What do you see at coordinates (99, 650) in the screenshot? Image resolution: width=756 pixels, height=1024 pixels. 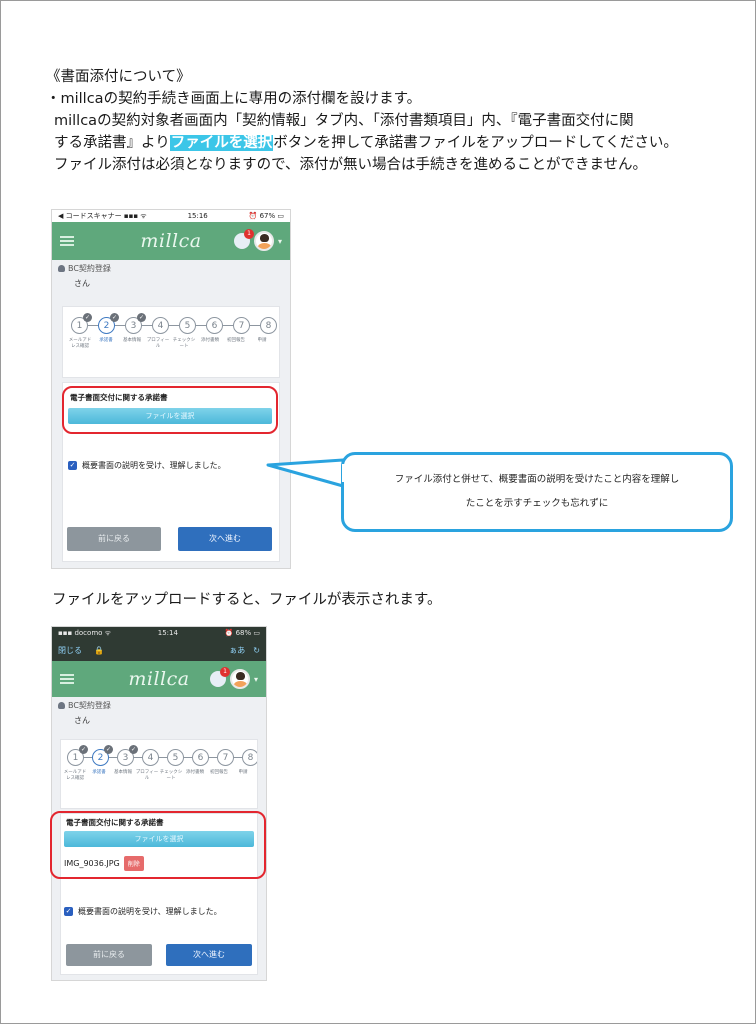 I see `lock-icon: 🔒` at bounding box center [99, 650].